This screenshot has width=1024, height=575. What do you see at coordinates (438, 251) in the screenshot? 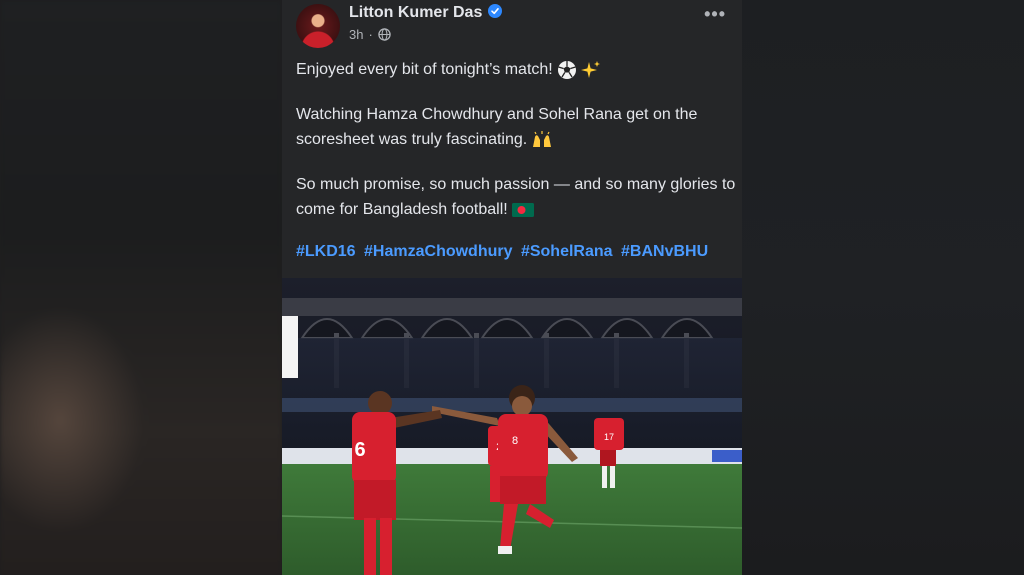
I see `hashtag-link: #HamzaChowdhury` at bounding box center [438, 251].